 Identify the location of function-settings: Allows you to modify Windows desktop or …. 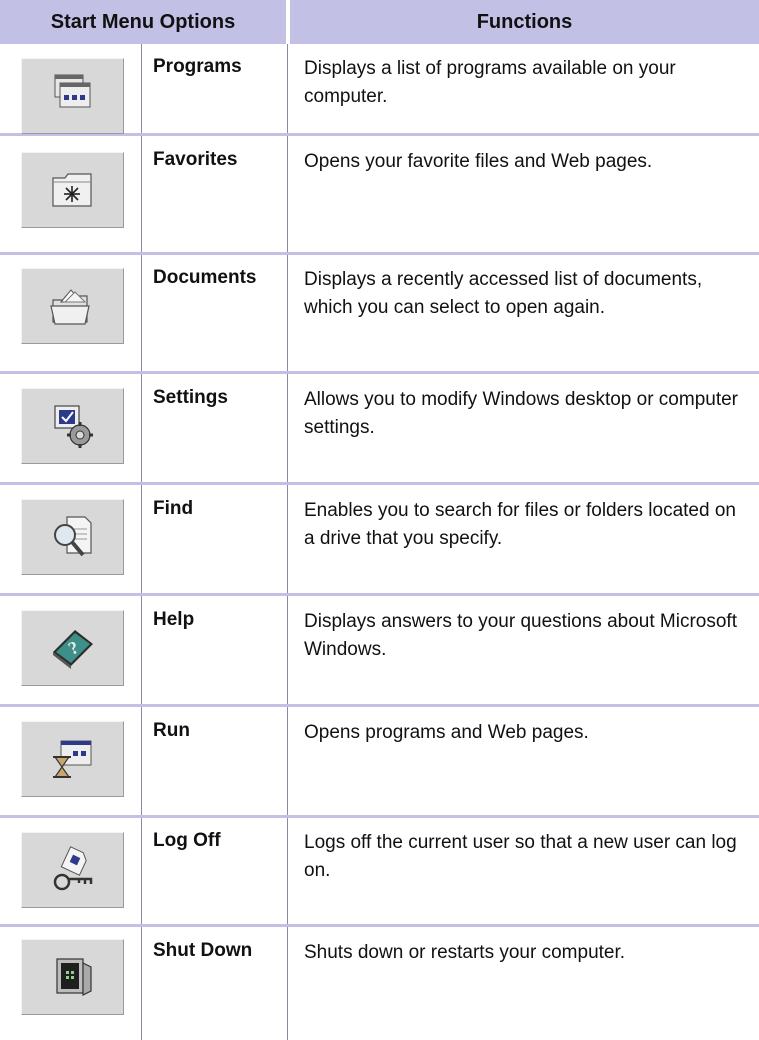
(521, 413).